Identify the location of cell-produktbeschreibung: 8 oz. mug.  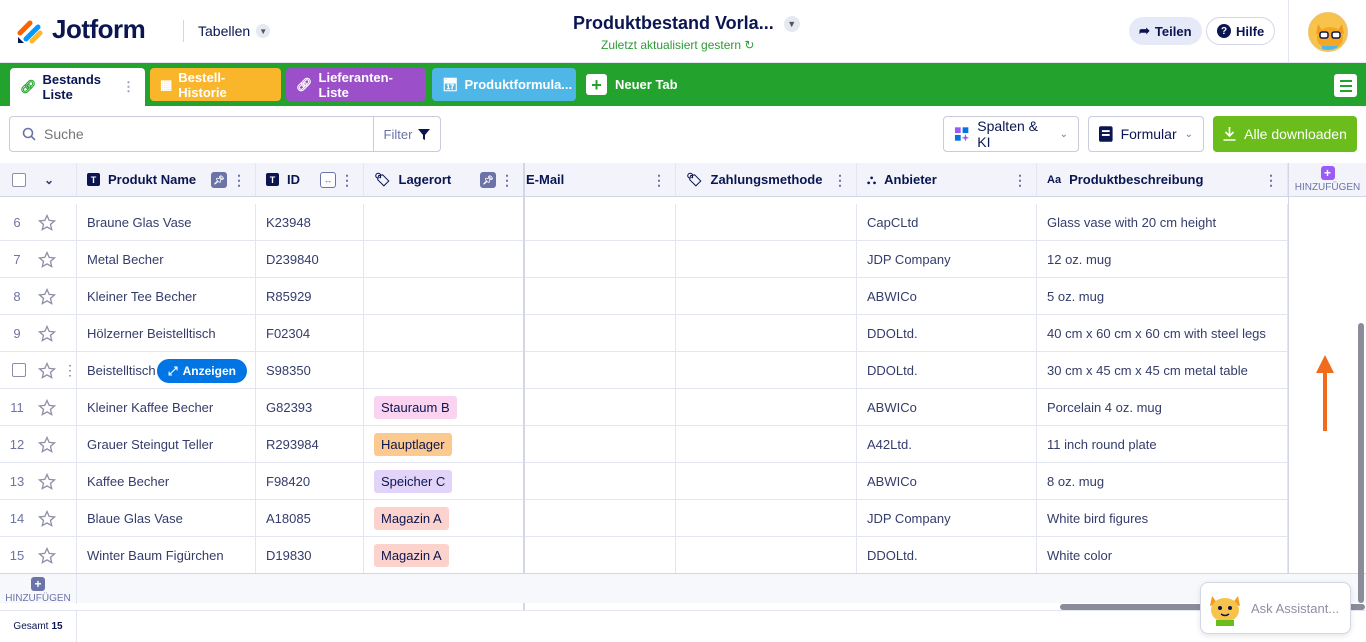
(1162, 481).